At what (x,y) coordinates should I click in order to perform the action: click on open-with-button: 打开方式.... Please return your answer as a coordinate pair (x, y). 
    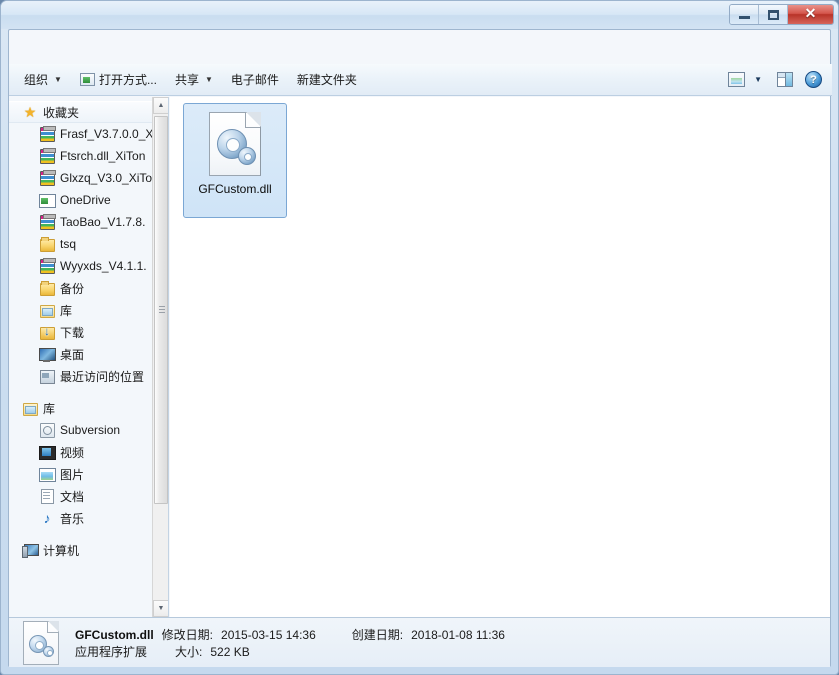
    Looking at the image, I should click on (118, 80).